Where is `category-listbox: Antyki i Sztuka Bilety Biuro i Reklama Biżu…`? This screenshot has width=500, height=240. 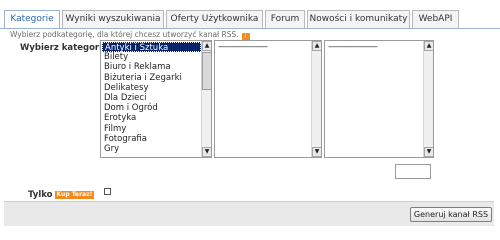
category-listbox: Antyki i Sztuka Bilety Biuro i Reklama Biżu… is located at coordinates (156, 99).